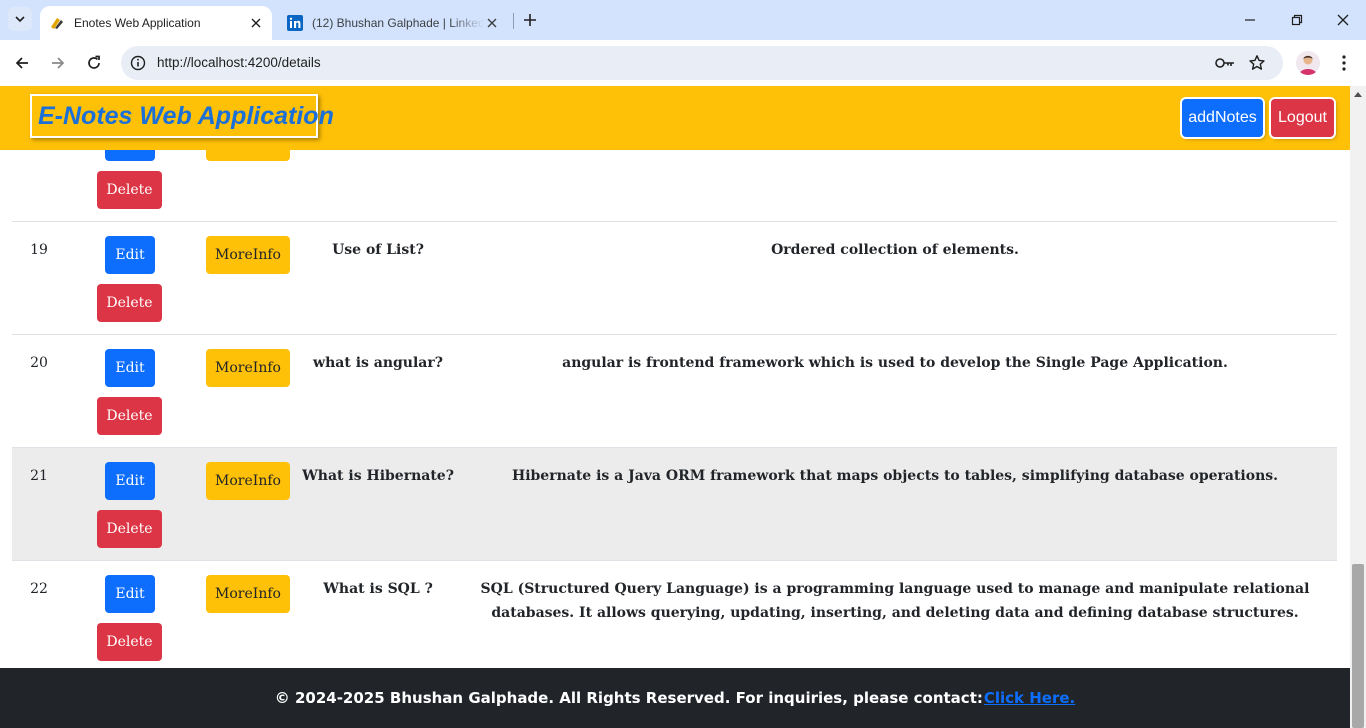 This screenshot has width=1366, height=728. Describe the element at coordinates (378, 476) in the screenshot. I see `note-title: What is Hibernate?` at that location.